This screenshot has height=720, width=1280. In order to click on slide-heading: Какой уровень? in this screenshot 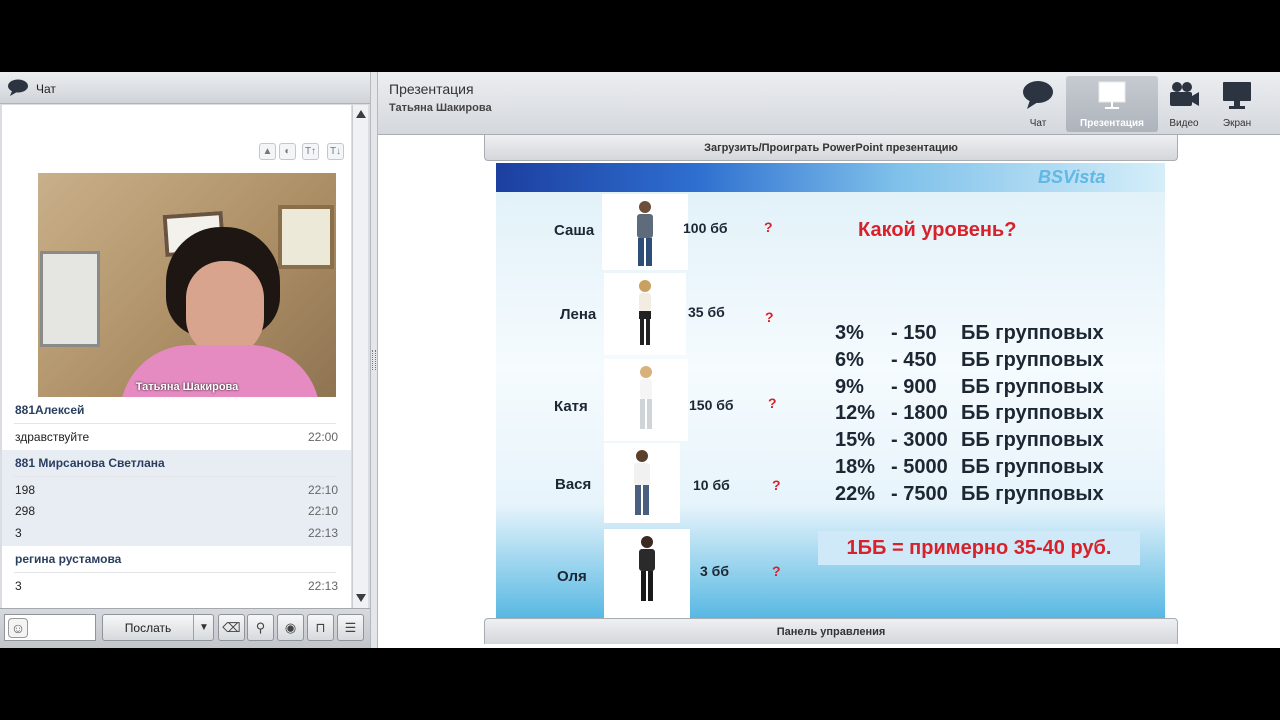, I will do `click(937, 230)`.